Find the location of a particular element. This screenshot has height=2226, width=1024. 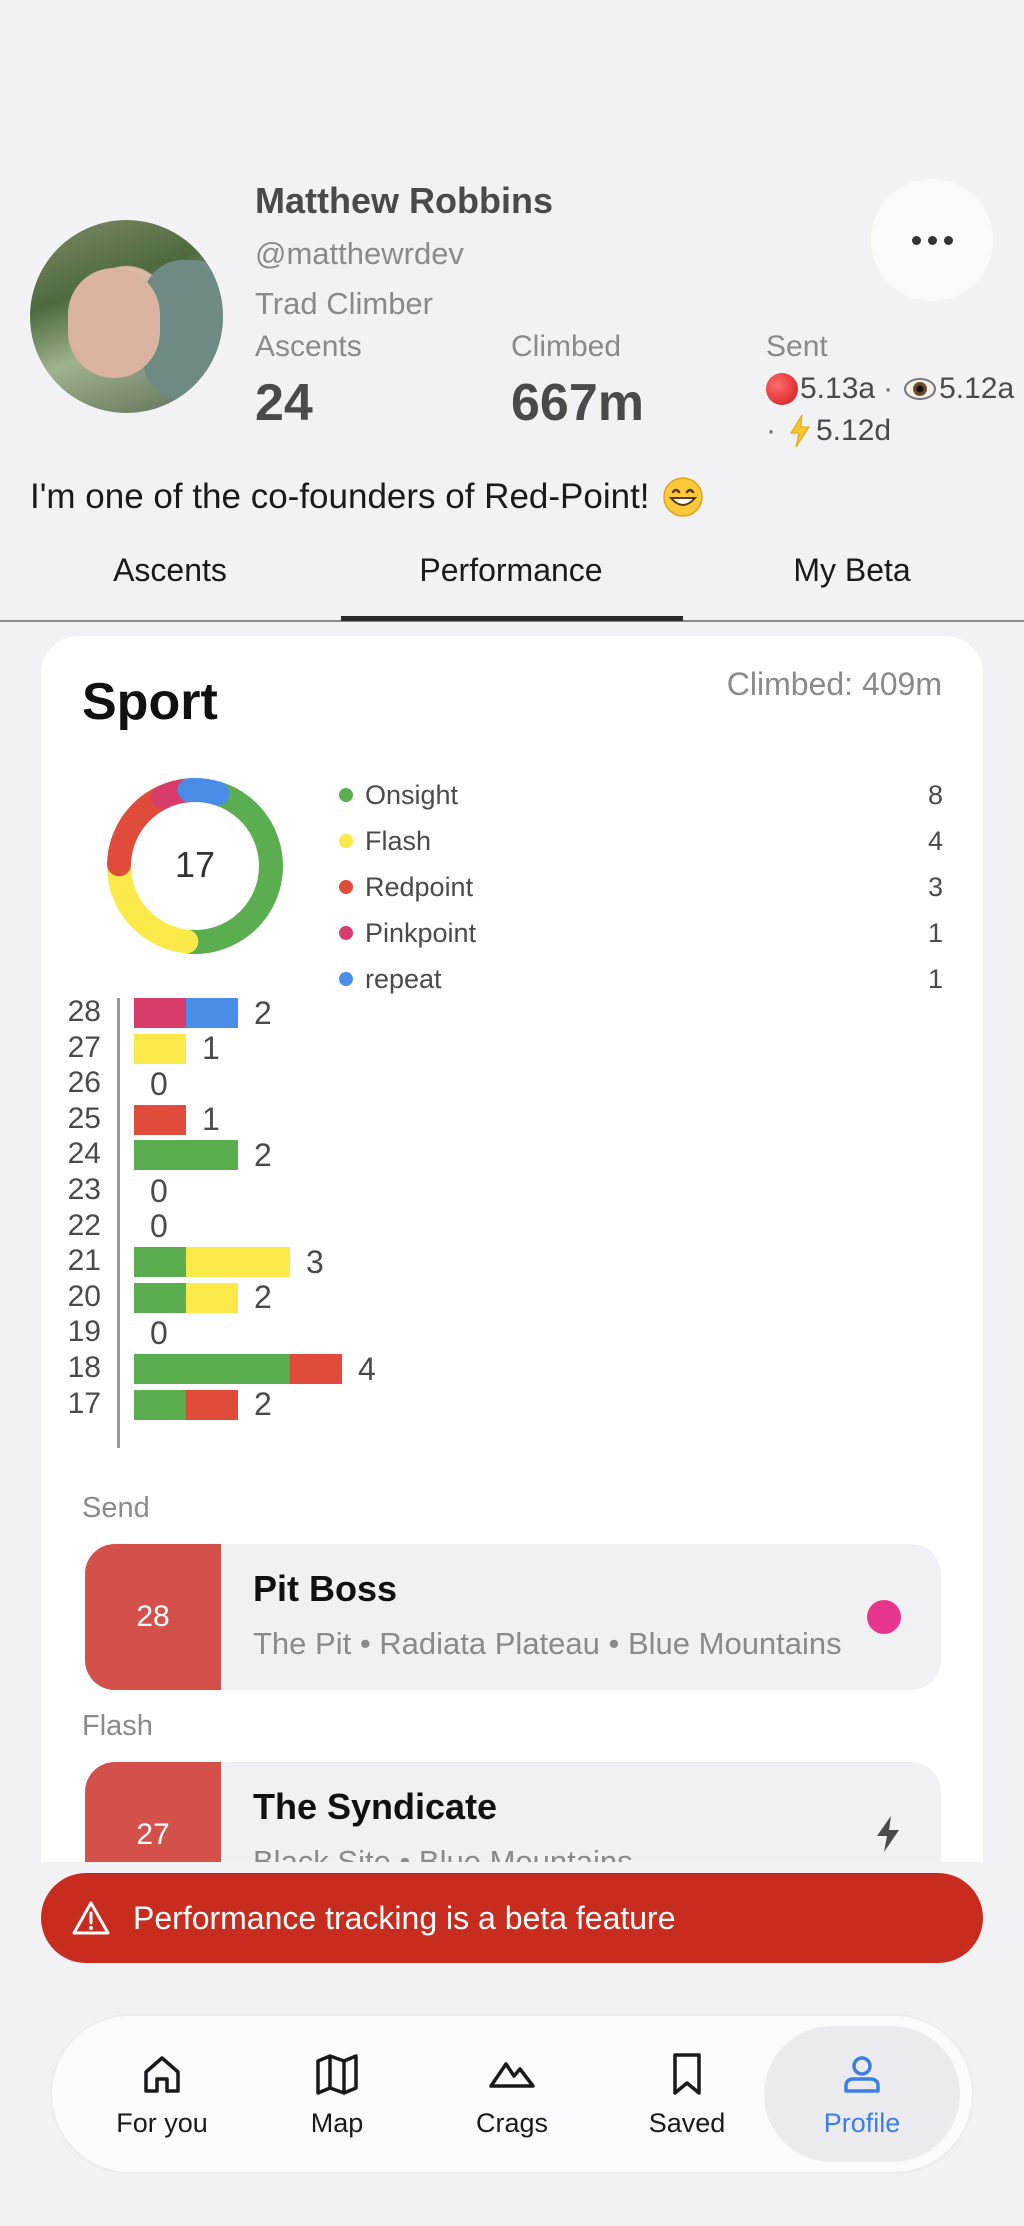

donut-total: 17 is located at coordinates (195, 864).